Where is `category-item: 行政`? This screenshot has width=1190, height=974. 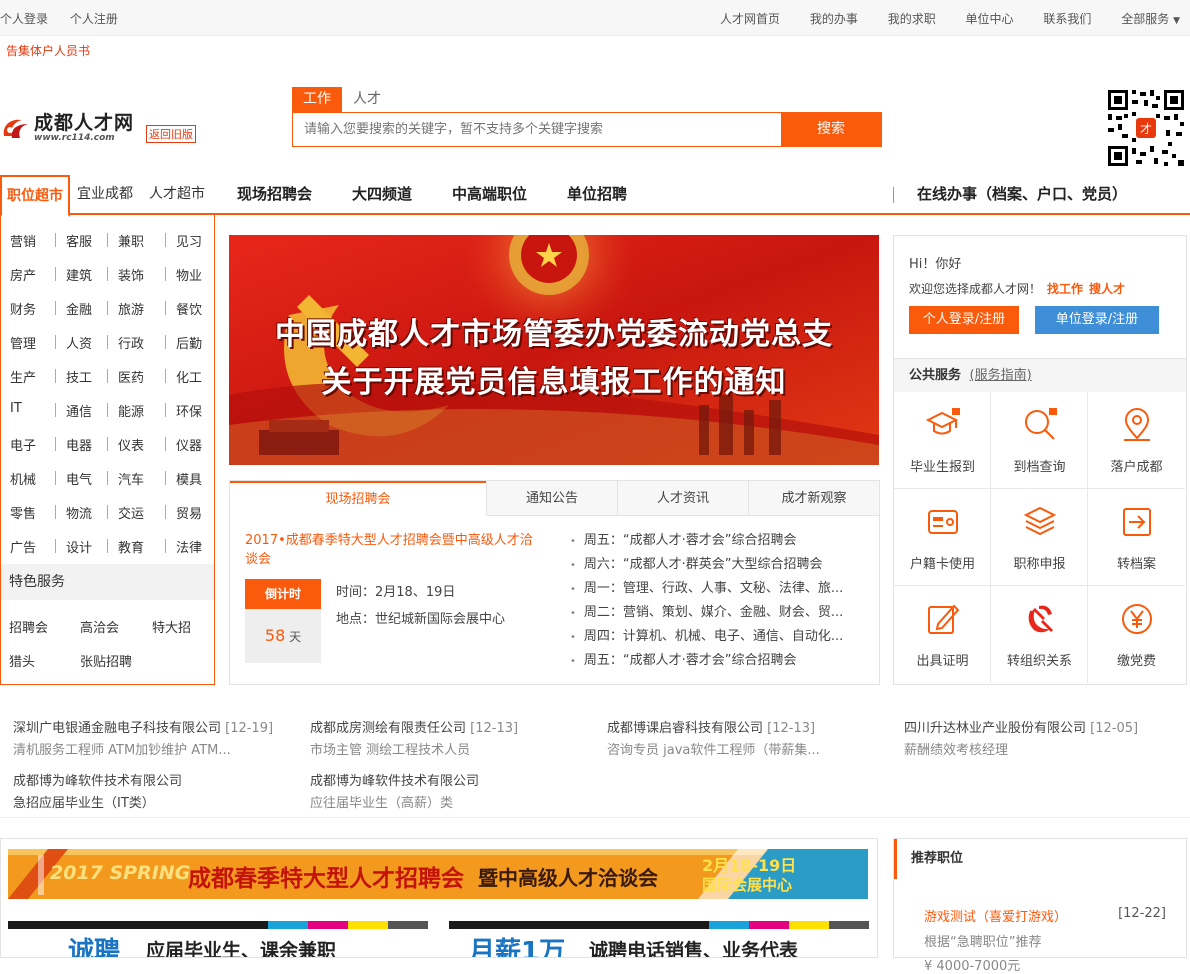 category-item: 行政 is located at coordinates (131, 342).